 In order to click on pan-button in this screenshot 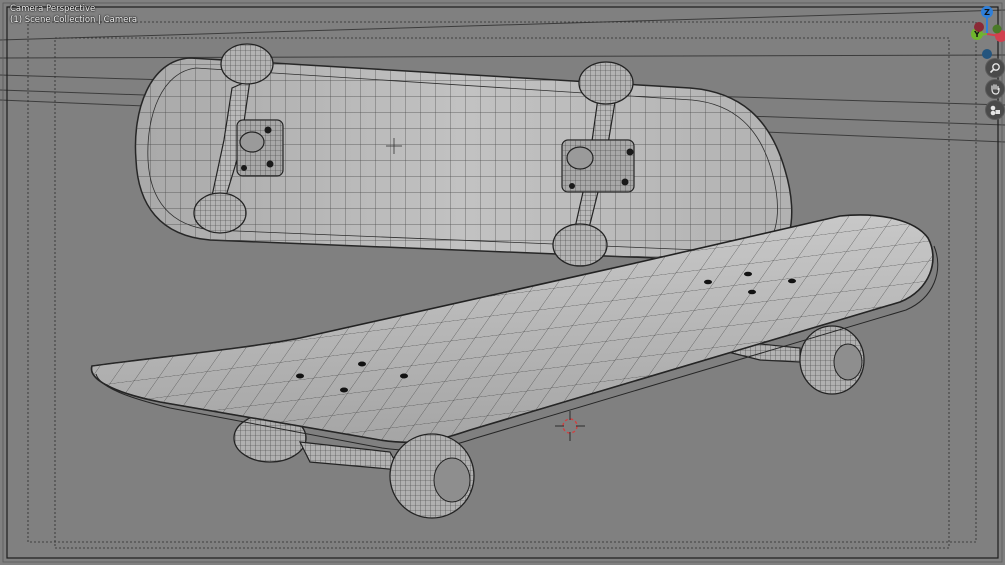, I will do `click(995, 89)`.